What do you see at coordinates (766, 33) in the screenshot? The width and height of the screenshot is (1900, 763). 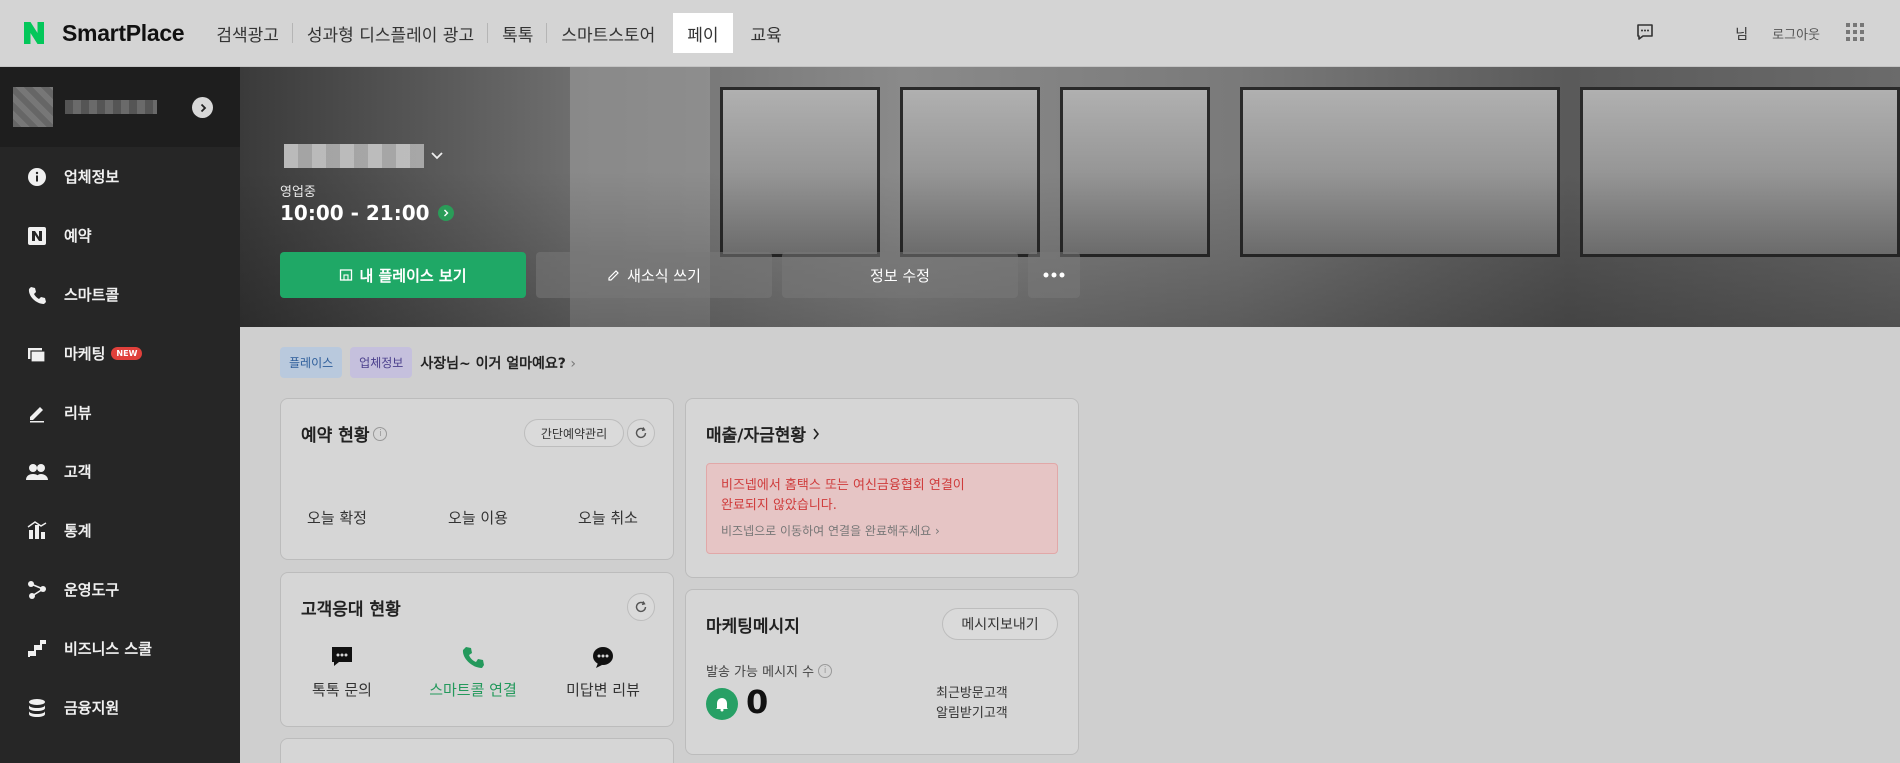 I see `nav-education: 교육` at bounding box center [766, 33].